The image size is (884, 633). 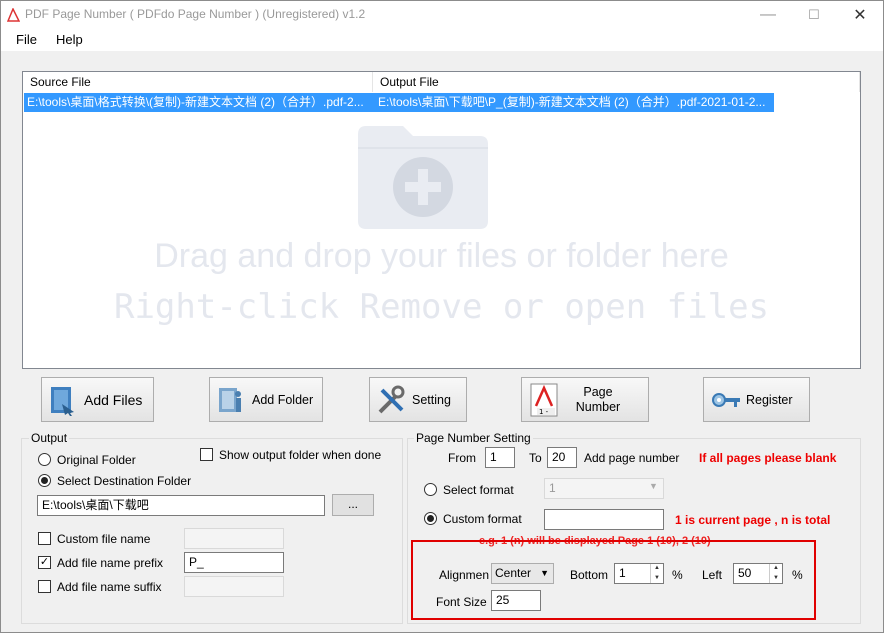 What do you see at coordinates (535, 458) in the screenshot?
I see `to-label: To` at bounding box center [535, 458].